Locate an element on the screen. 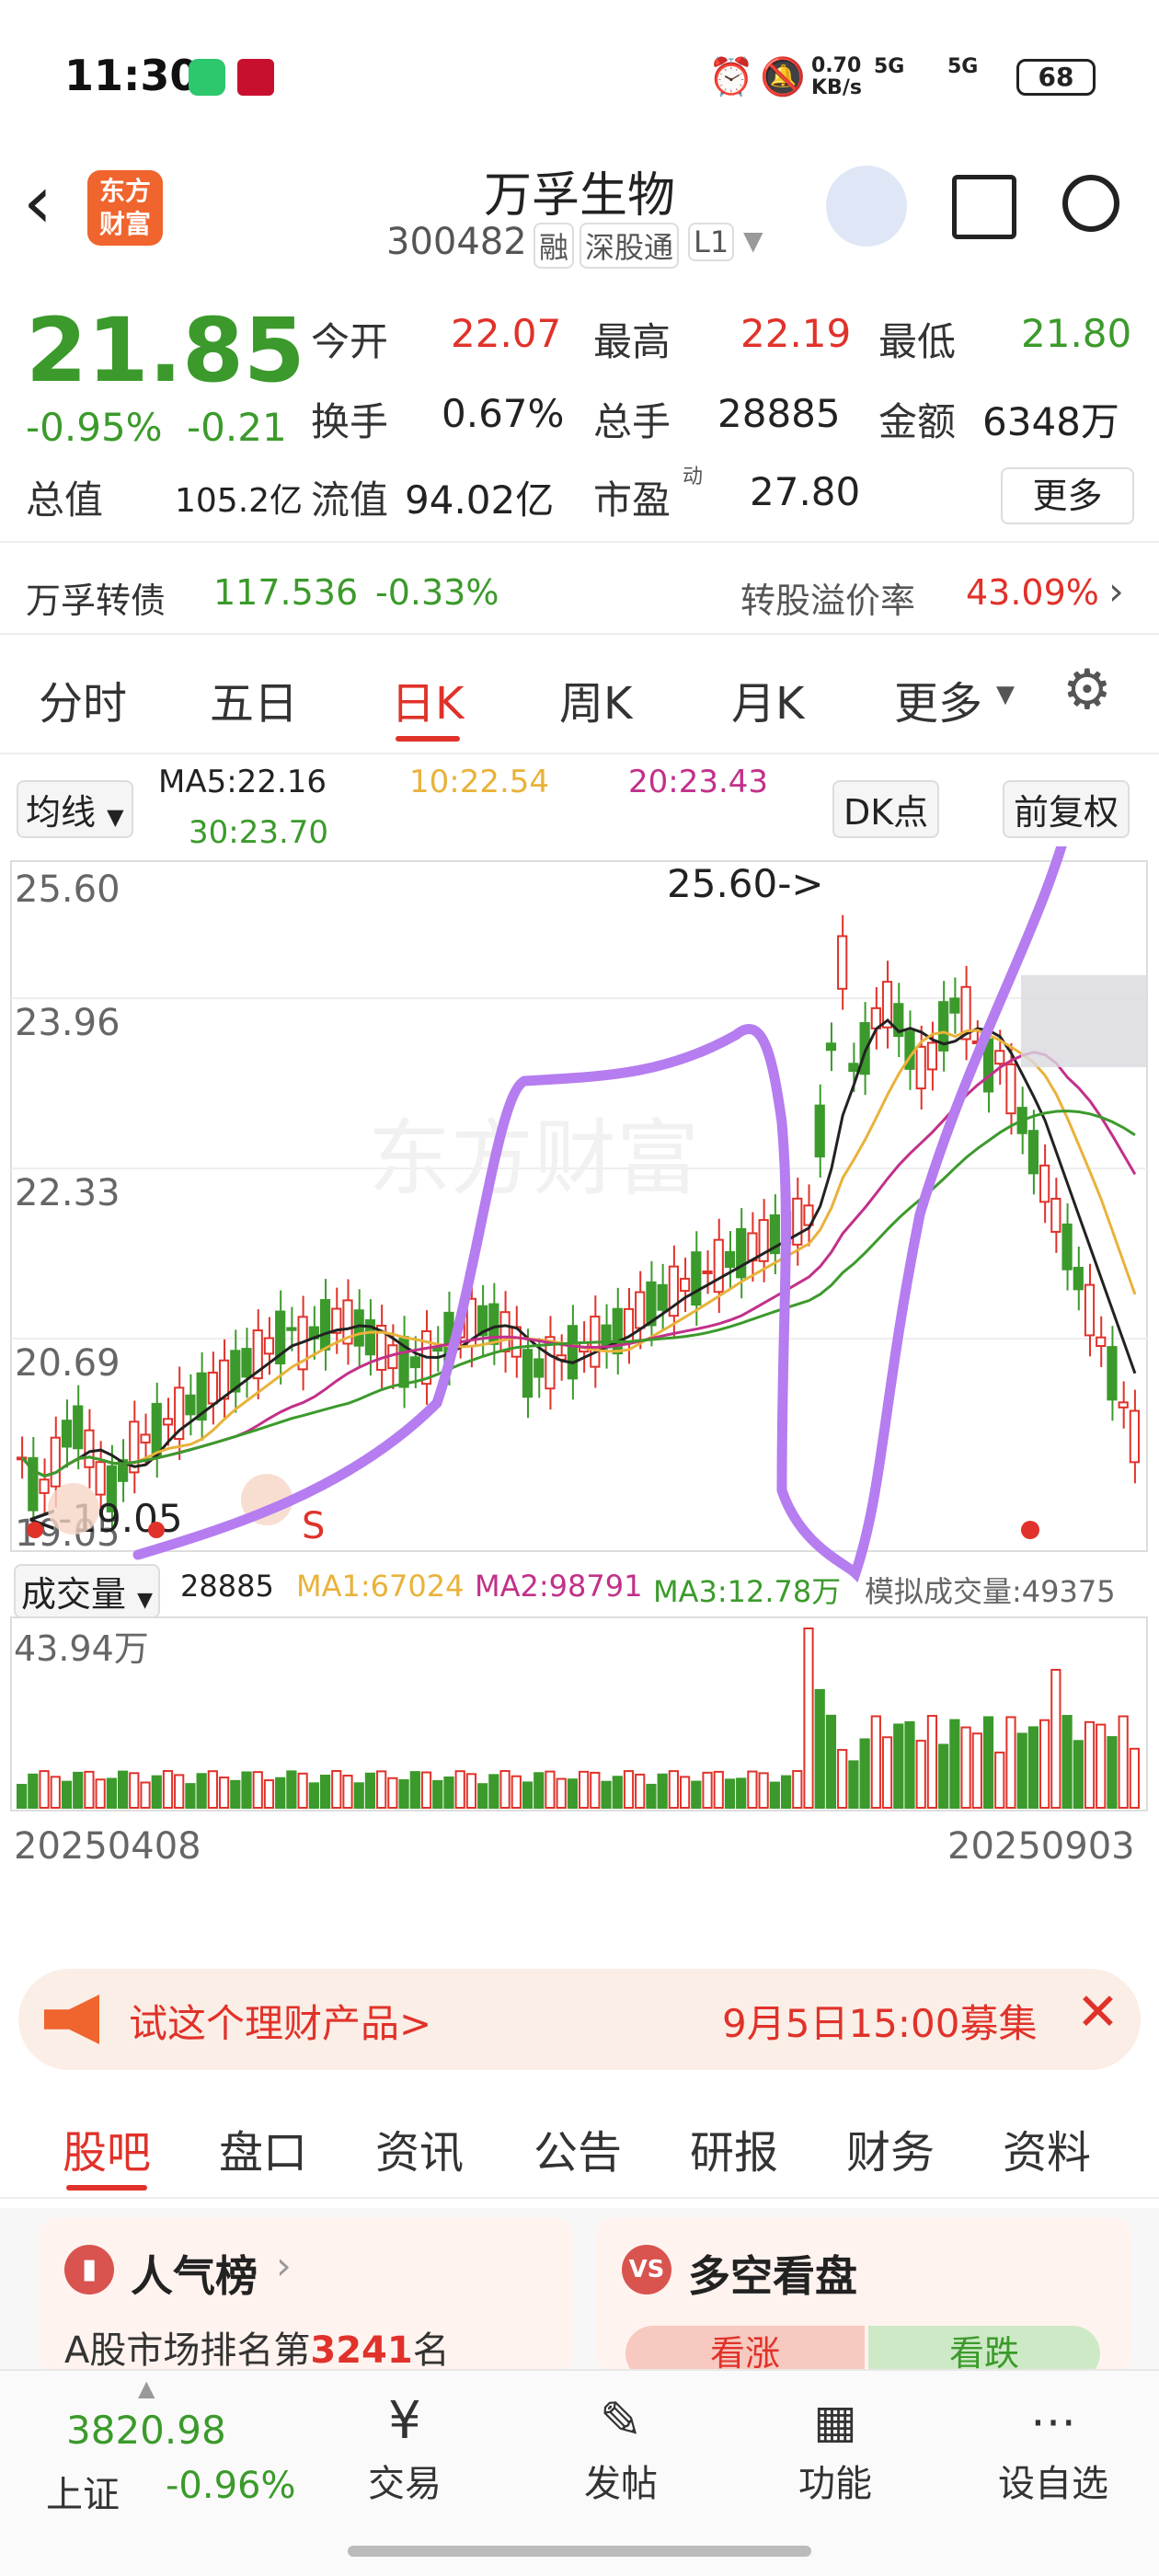 Image resolution: width=1159 pixels, height=2576 pixels. tab-daily-k: 日K is located at coordinates (427, 699).